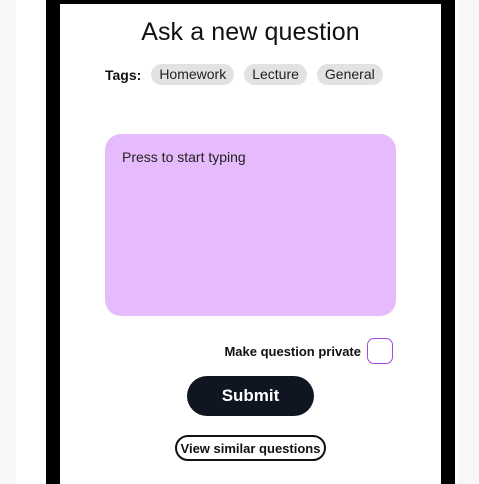 The image size is (479, 484). I want to click on tag-lecture: Lecture, so click(275, 74).